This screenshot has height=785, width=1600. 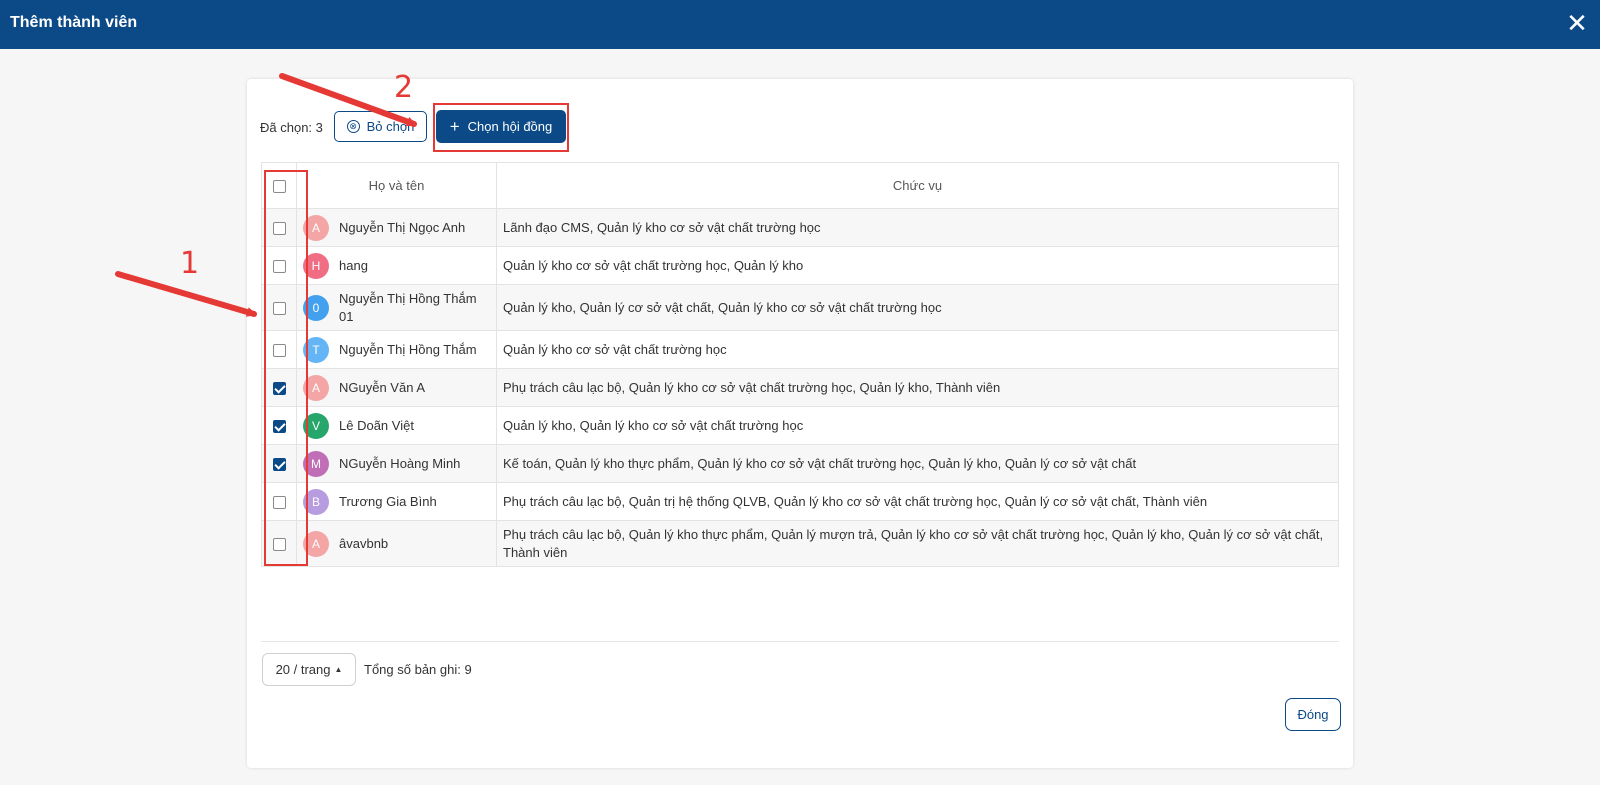 I want to click on dialog-title: Thêm thành viên, so click(x=74, y=22).